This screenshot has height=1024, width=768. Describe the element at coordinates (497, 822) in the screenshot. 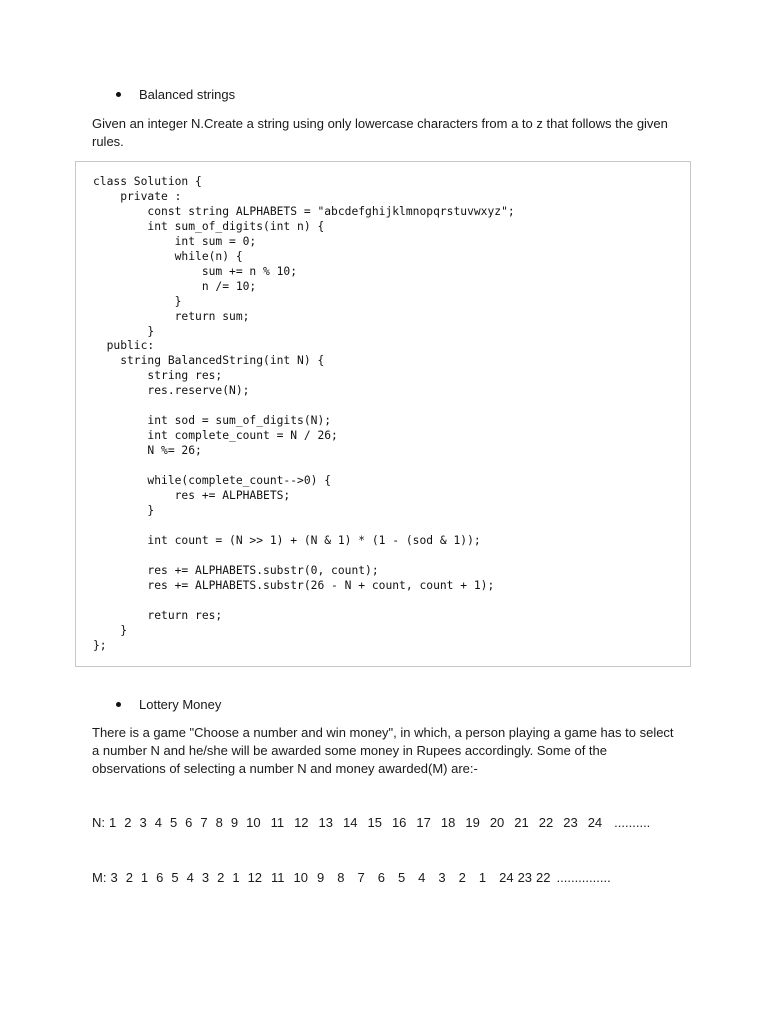

I see `n-value: 20` at that location.